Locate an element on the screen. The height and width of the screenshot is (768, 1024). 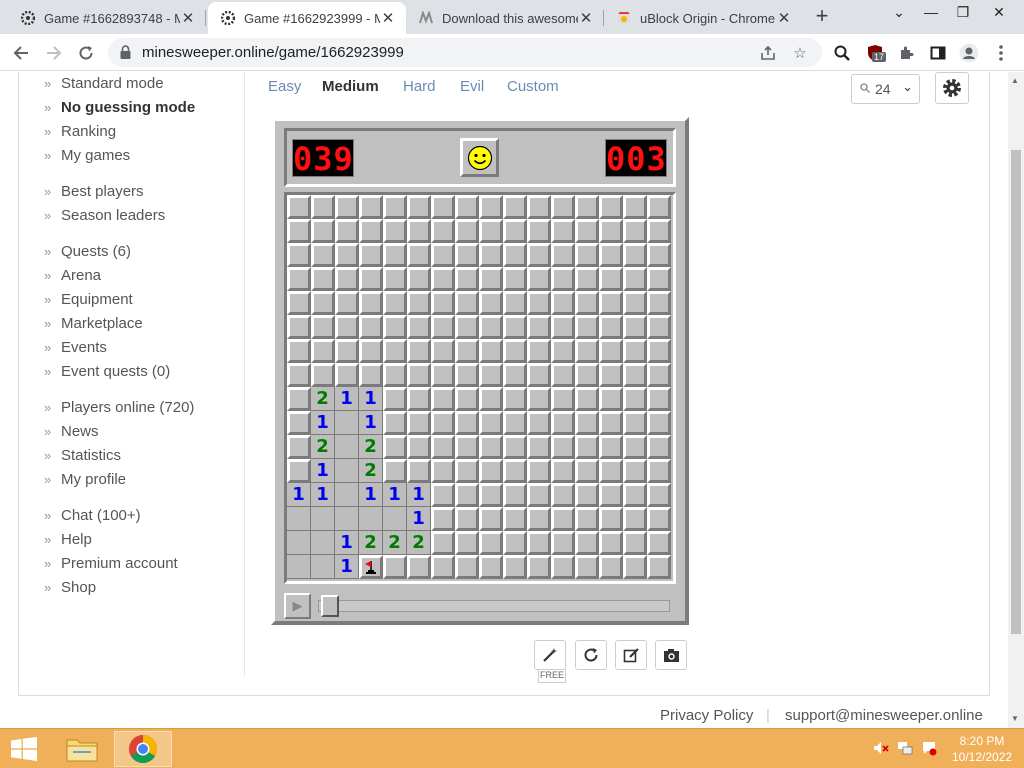
zoom-select: 24 ⌄ is located at coordinates (885, 89).